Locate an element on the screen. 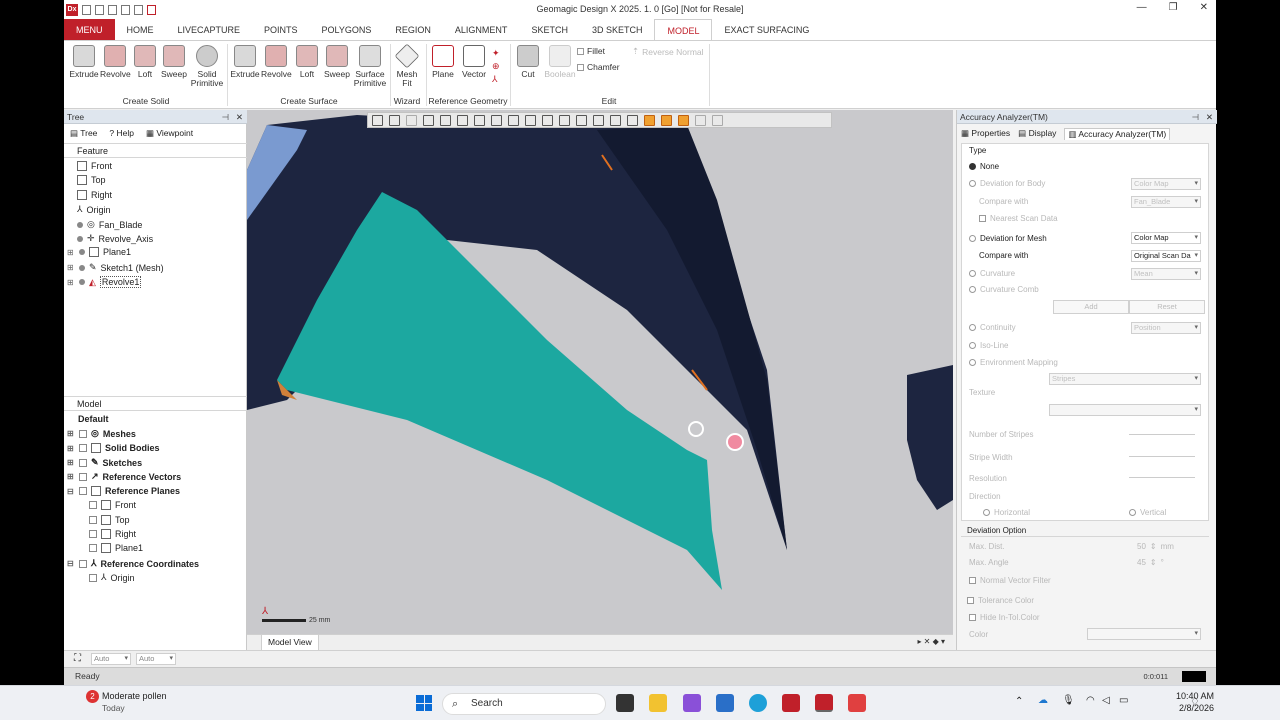 The image size is (1280, 720). select-icon is located at coordinates (547, 120).